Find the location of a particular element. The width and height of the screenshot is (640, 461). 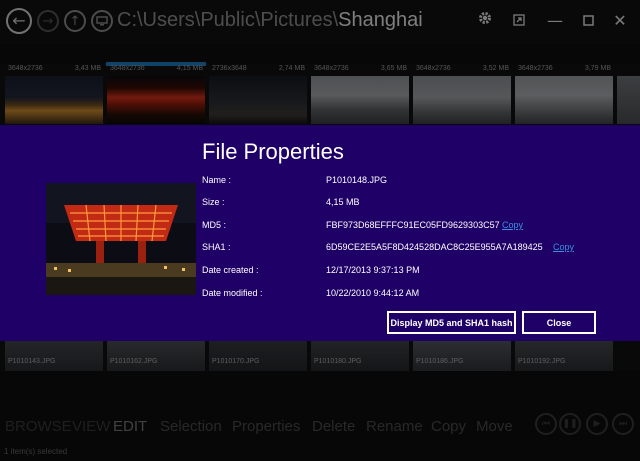

thumb-filename: P1010186.JPG is located at coordinates (440, 361).